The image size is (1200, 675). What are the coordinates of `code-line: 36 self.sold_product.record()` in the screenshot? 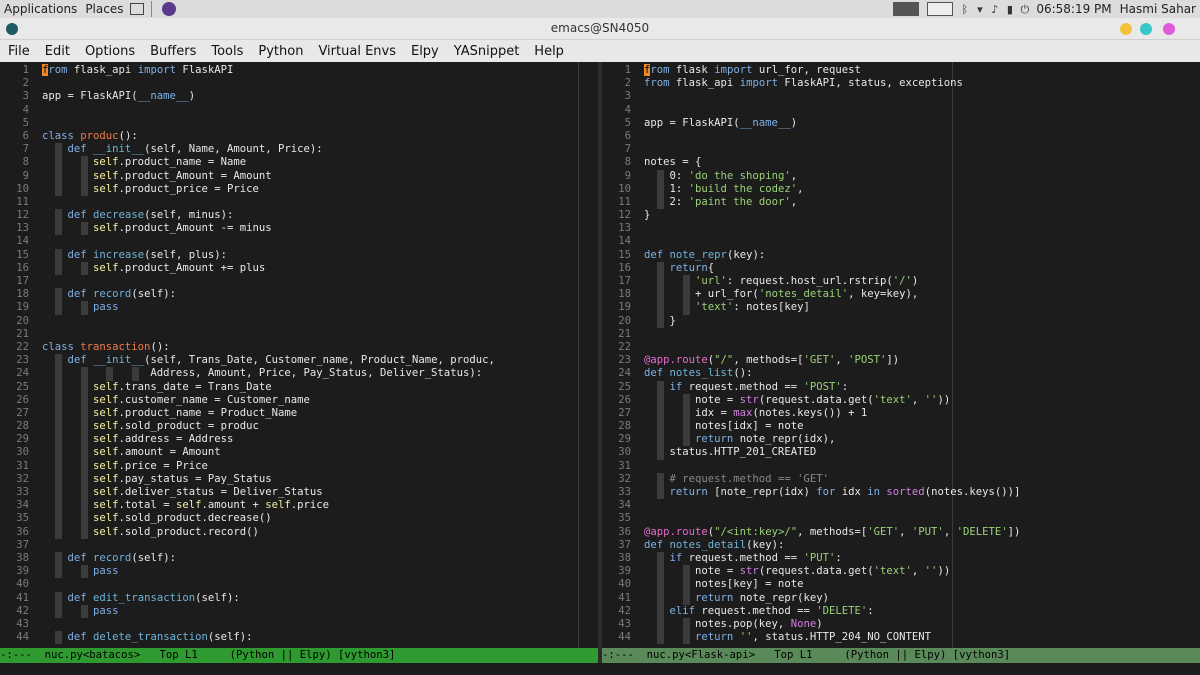 It's located at (299, 532).